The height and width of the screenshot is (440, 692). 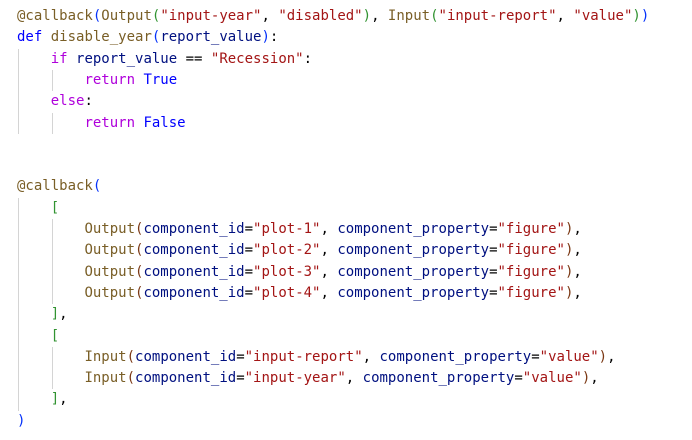 What do you see at coordinates (287, 250) in the screenshot?
I see `code-token: "plot-2"` at bounding box center [287, 250].